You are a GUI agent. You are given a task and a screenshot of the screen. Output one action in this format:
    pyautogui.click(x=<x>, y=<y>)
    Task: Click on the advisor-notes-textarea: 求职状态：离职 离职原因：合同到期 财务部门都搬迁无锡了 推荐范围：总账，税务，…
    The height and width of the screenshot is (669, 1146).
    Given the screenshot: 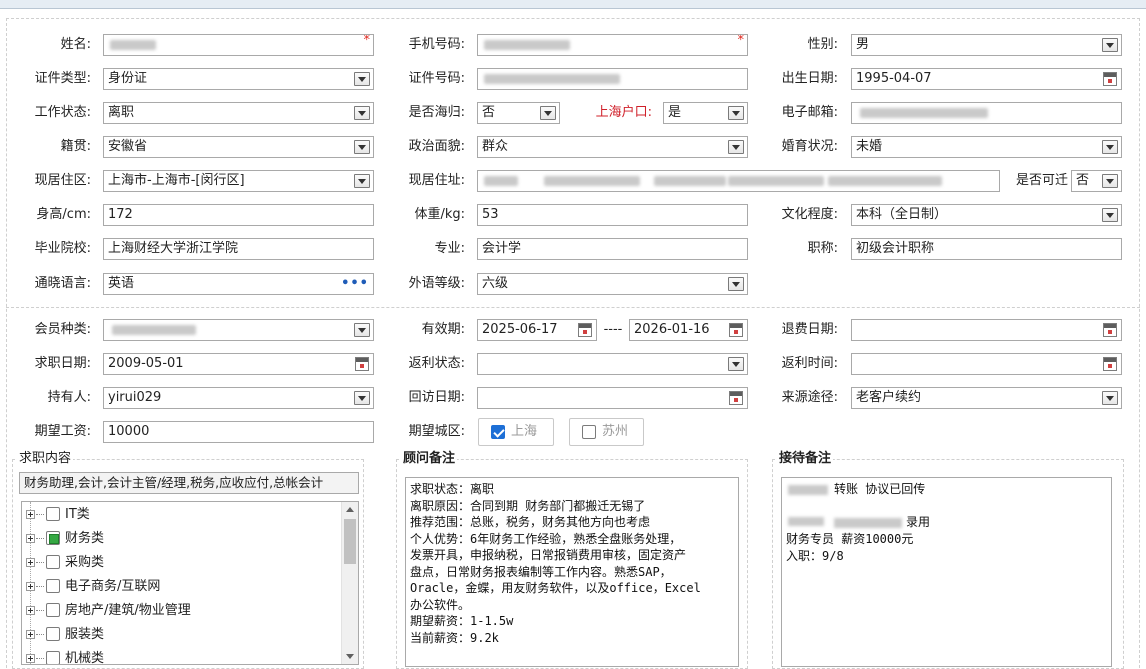 What is the action you would take?
    pyautogui.click(x=572, y=572)
    